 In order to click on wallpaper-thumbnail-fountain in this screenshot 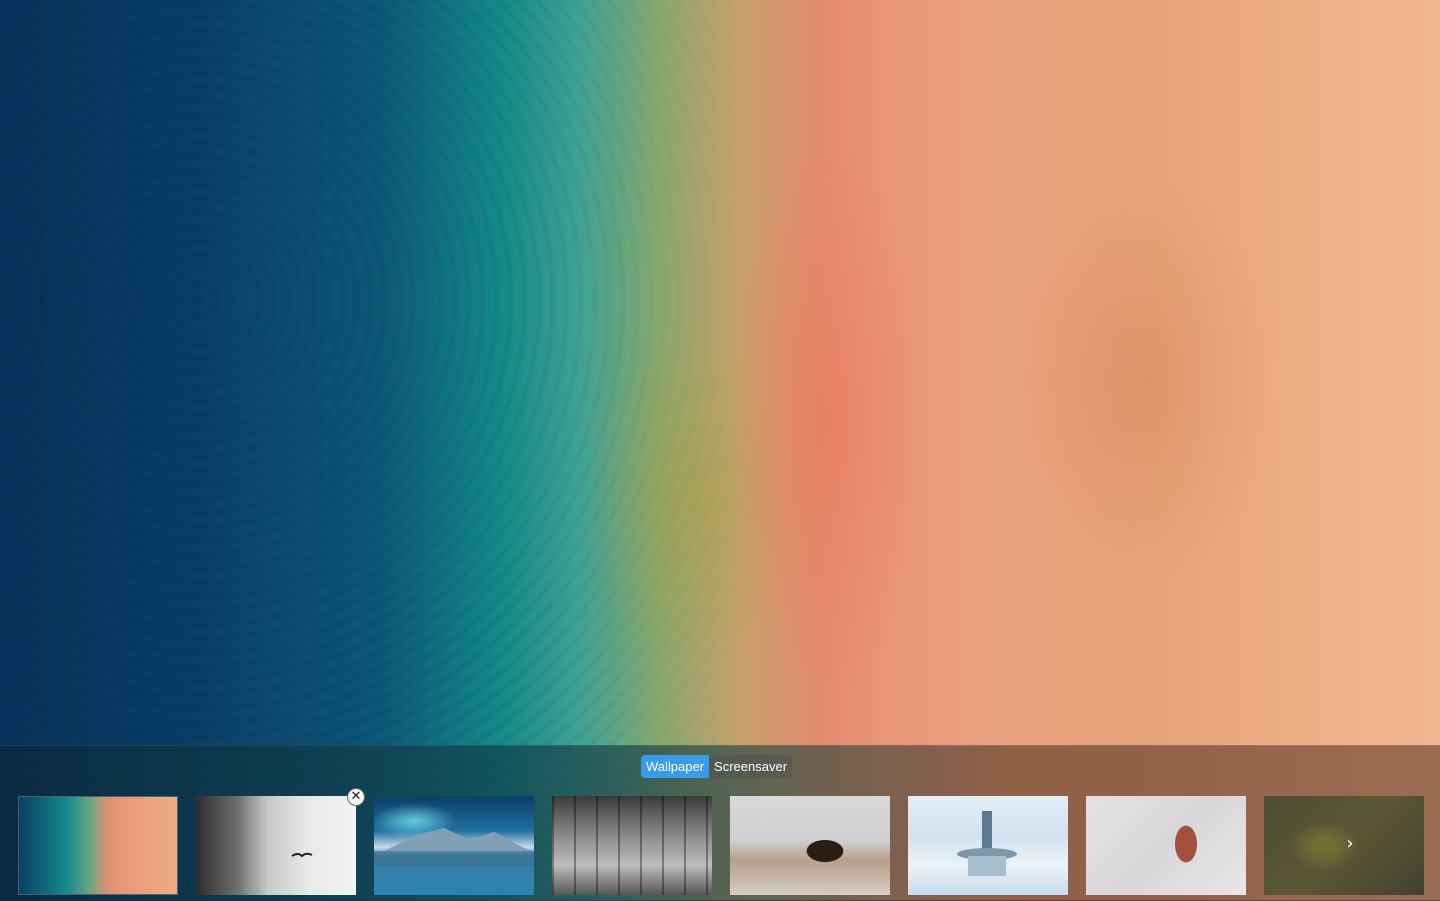, I will do `click(988, 845)`.